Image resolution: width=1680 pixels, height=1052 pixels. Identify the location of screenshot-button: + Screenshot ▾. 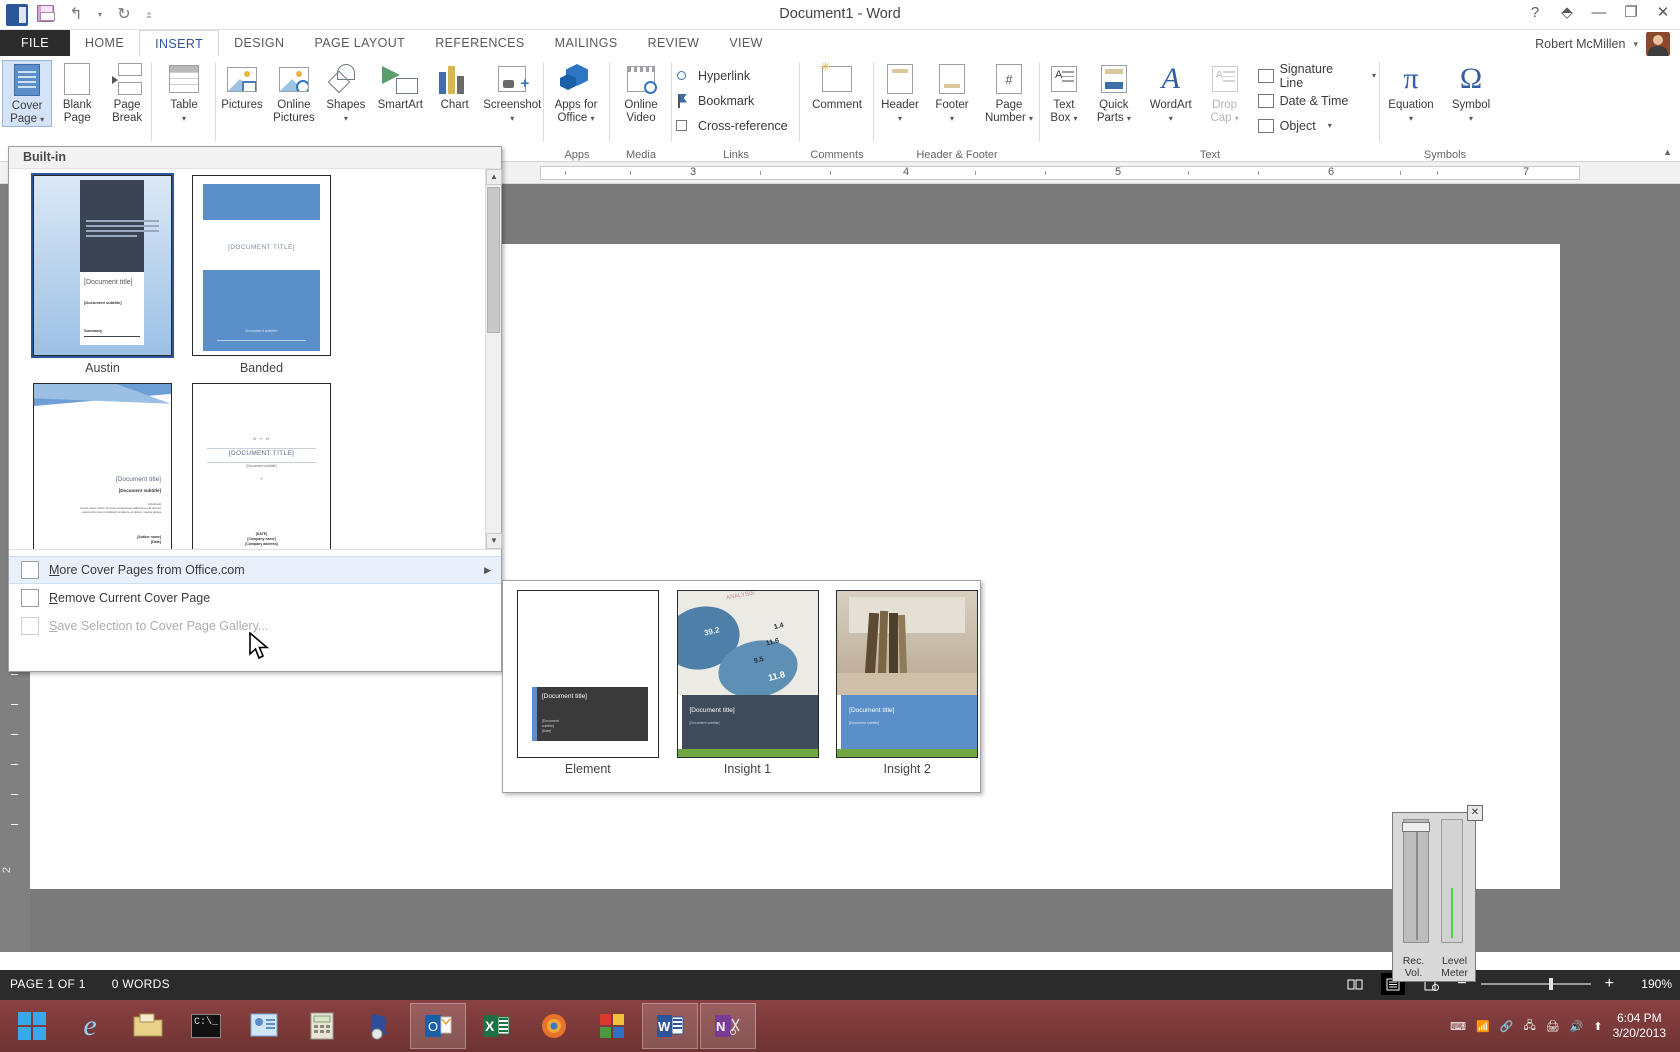
(512, 92).